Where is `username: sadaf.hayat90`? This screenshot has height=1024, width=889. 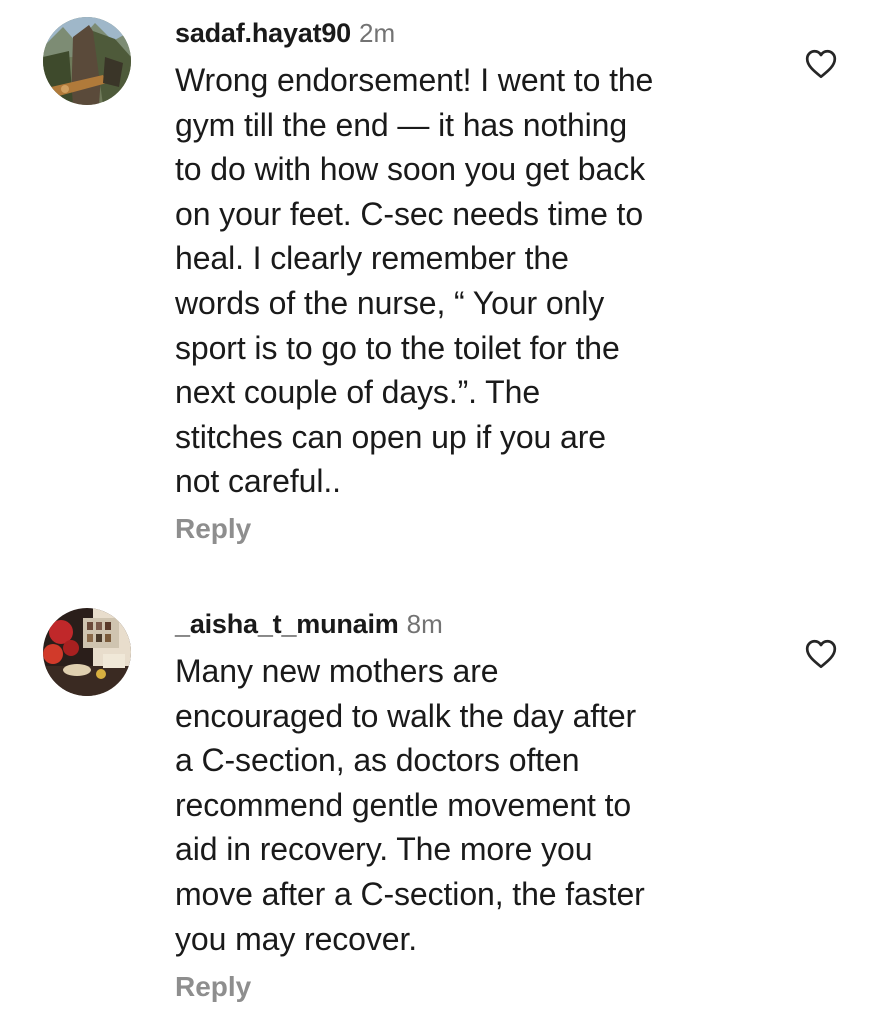 username: sadaf.hayat90 is located at coordinates (263, 33).